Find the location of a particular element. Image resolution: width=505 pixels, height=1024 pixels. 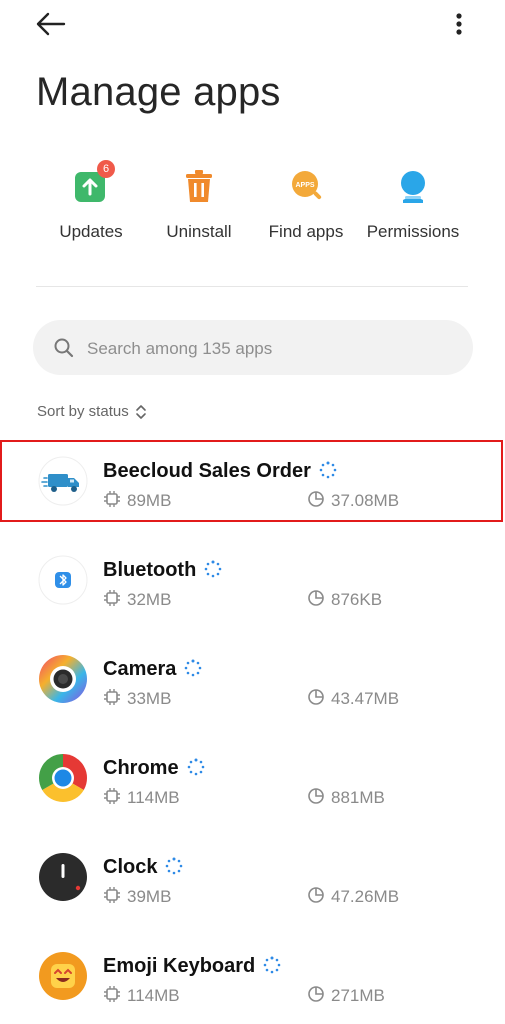

app-size-value: 39MB is located at coordinates (149, 896).